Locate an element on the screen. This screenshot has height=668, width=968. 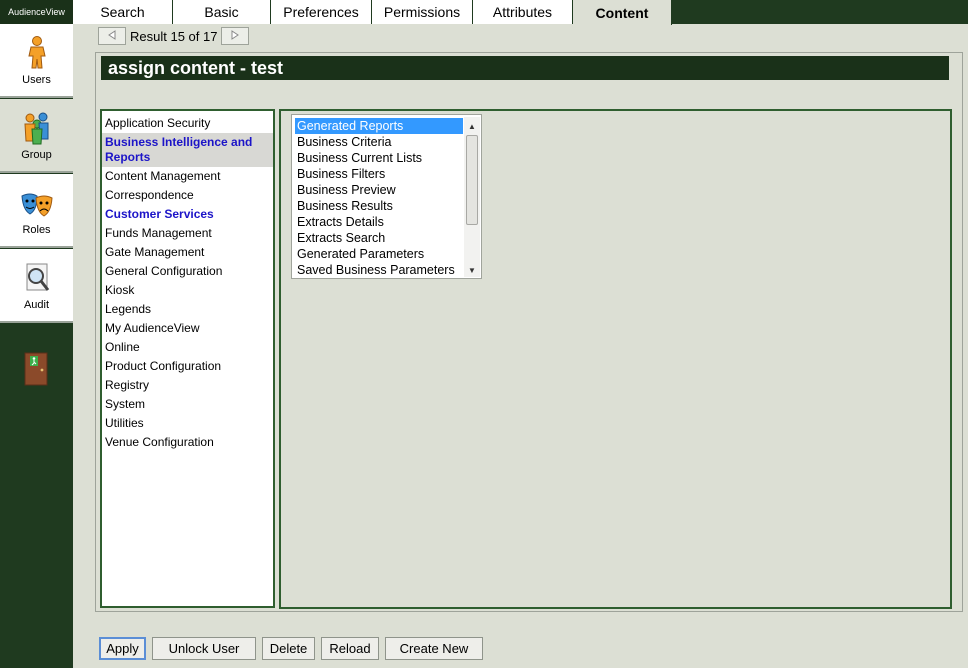
reload-button: Reload is located at coordinates (350, 648).